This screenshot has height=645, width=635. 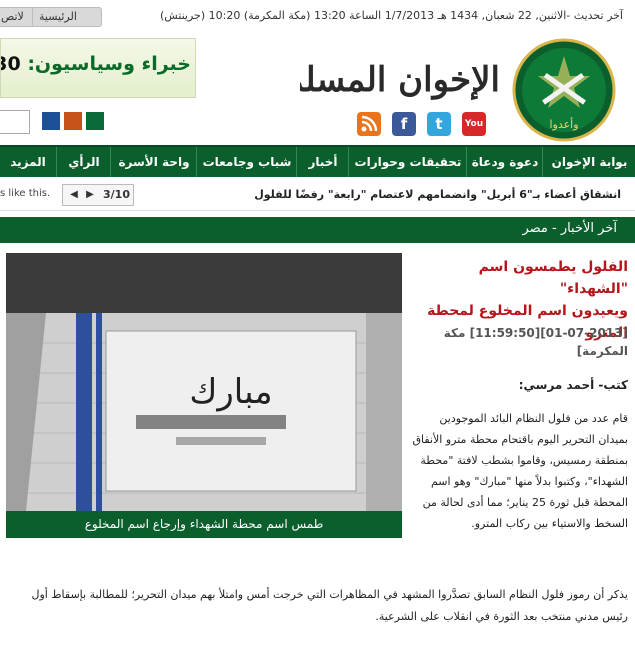 I want to click on ticker-counter: 3/10, so click(x=116, y=194).